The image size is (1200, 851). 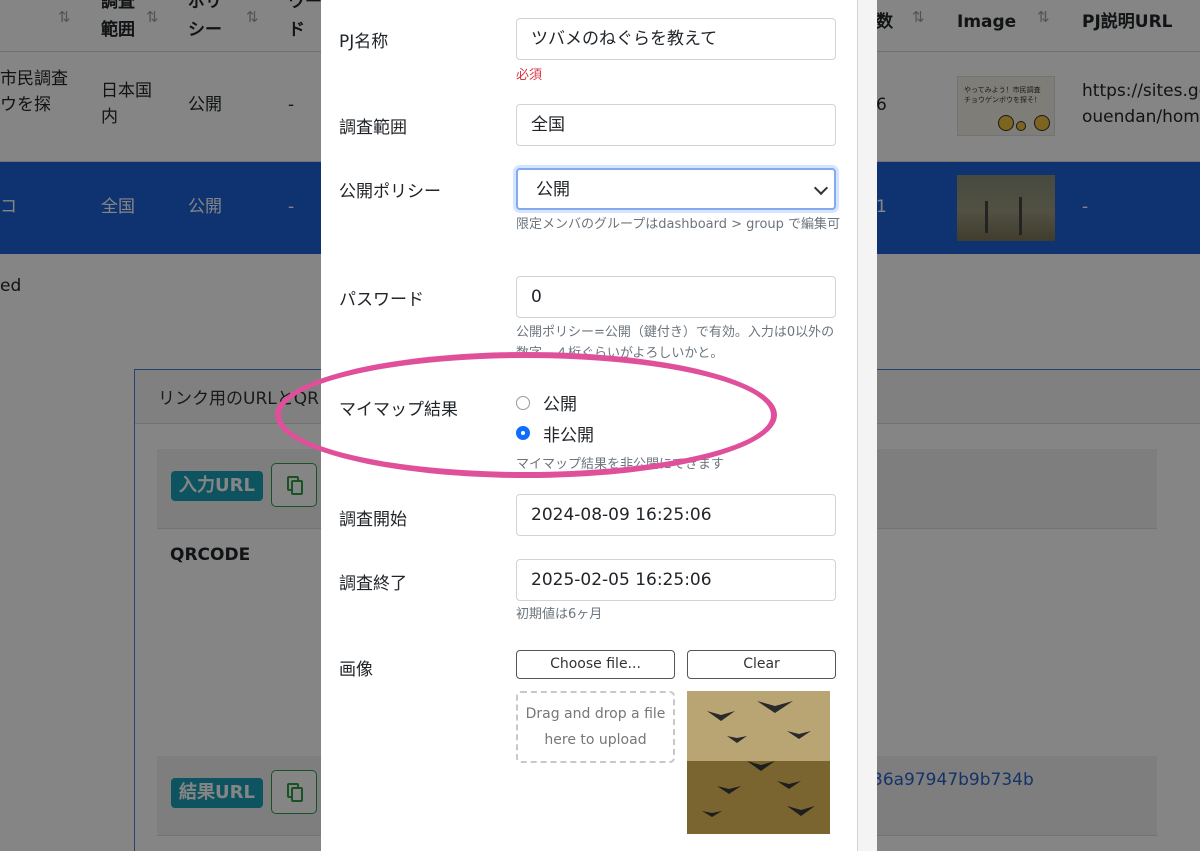 I want to click on policy-selected-value: 公開, so click(x=553, y=190).